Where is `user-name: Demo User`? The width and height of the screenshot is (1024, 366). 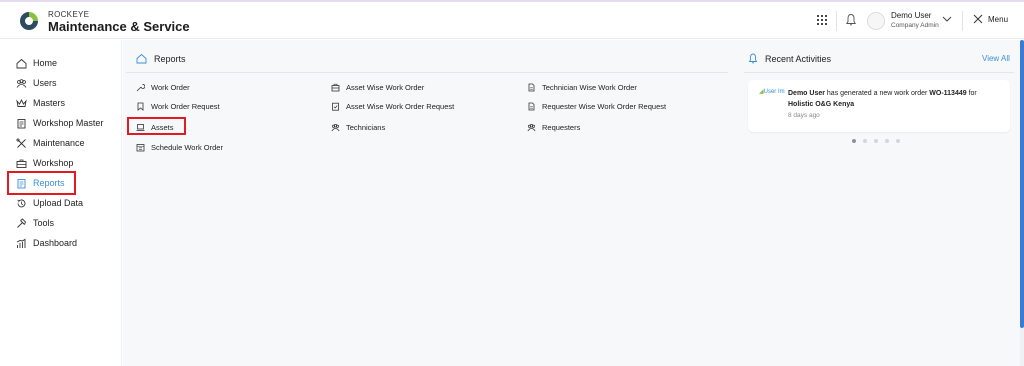
user-name: Demo User is located at coordinates (911, 15).